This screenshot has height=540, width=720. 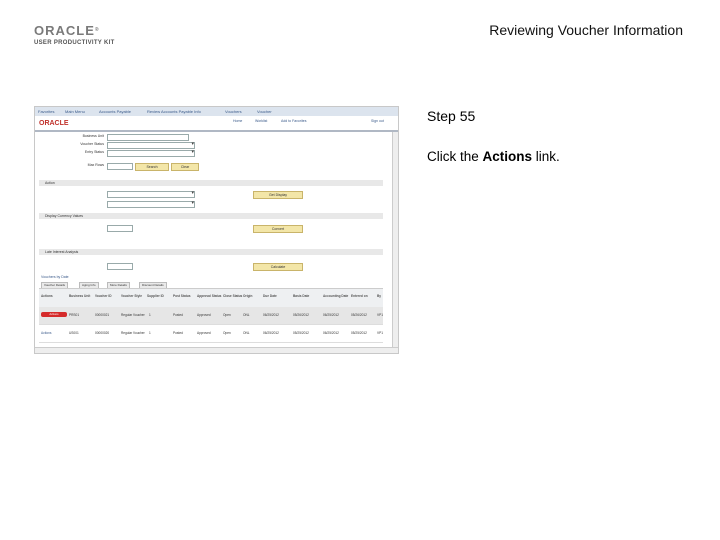 What do you see at coordinates (546, 156) in the screenshot?
I see `instruction-suffix: link.` at bounding box center [546, 156].